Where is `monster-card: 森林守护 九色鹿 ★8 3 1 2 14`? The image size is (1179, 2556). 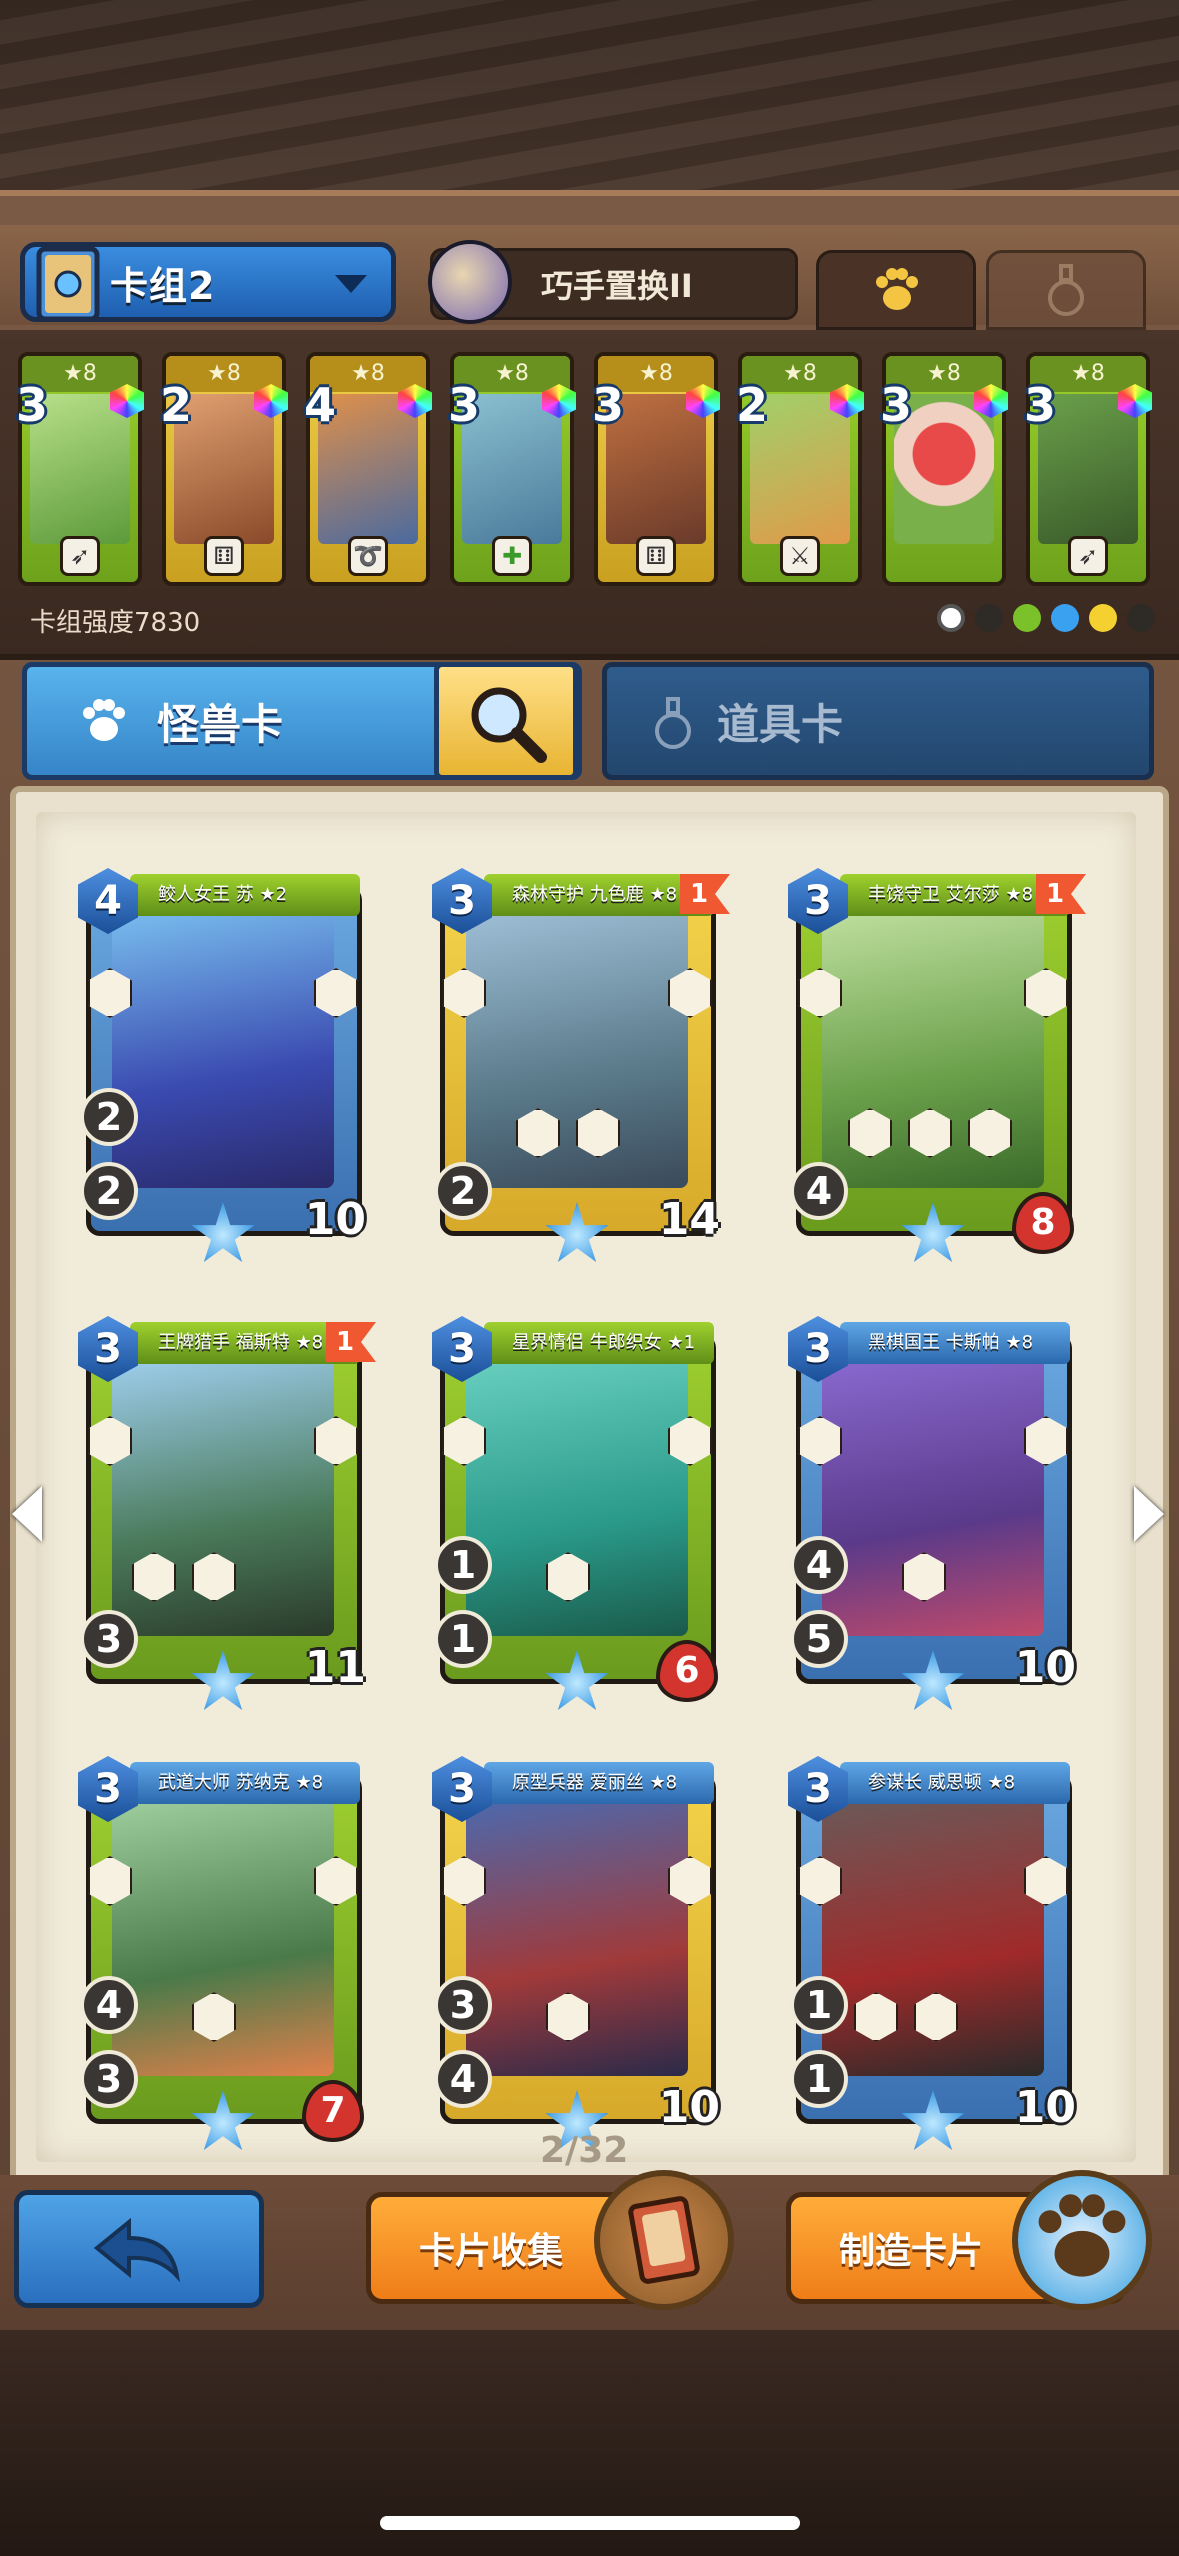 monster-card: 森林守护 九色鹿 ★8 3 1 2 14 is located at coordinates (581, 1068).